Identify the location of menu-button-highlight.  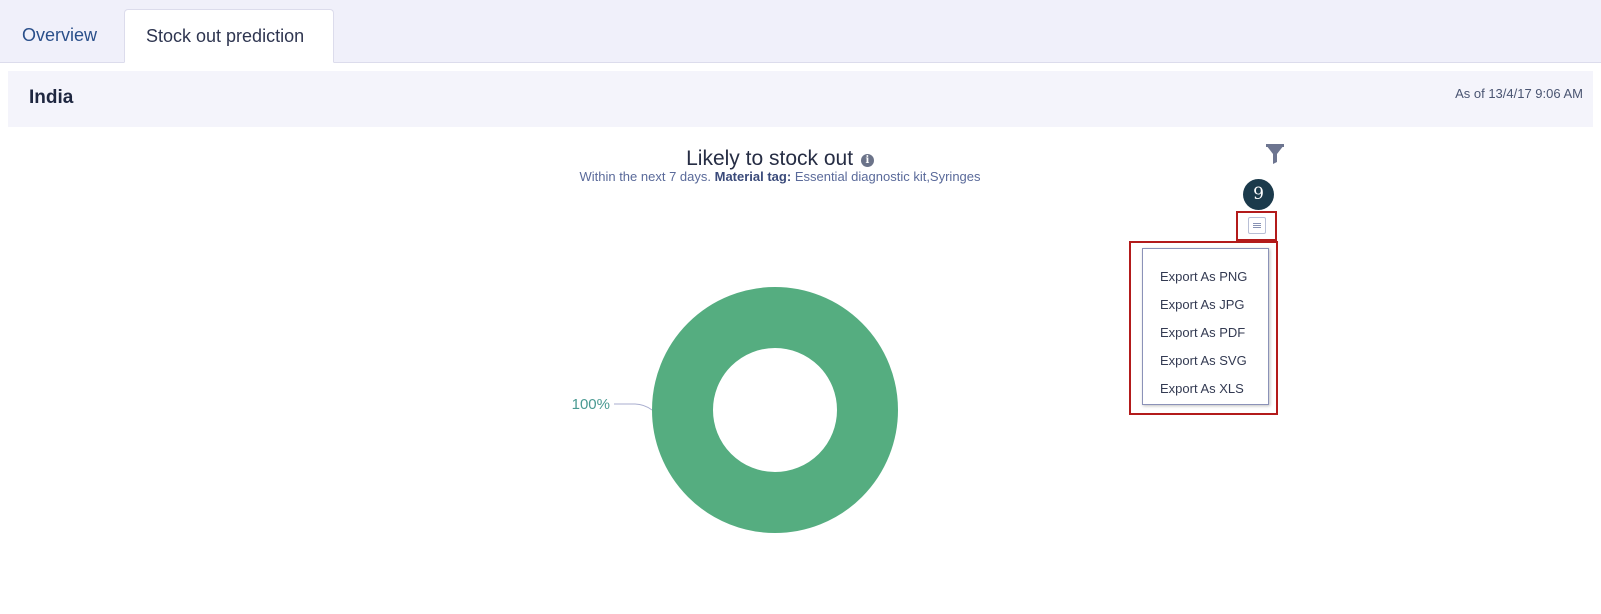
(1256, 226).